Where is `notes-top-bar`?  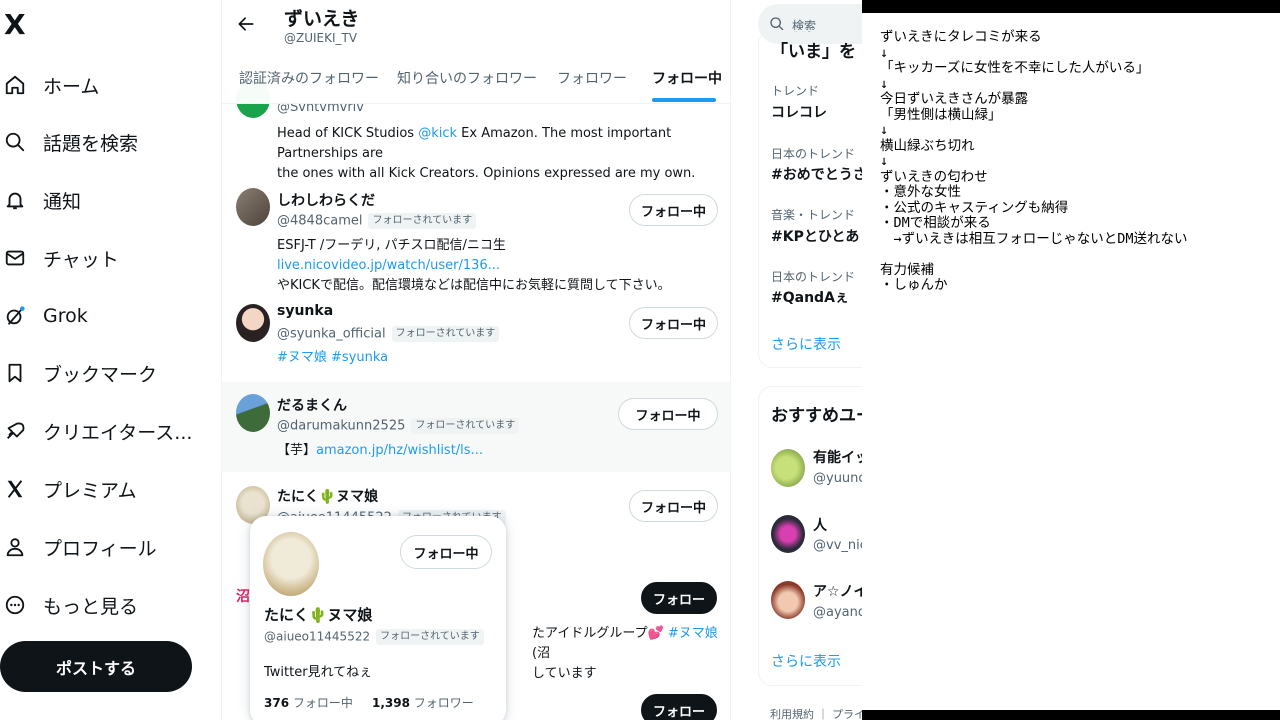 notes-top-bar is located at coordinates (1071, 6).